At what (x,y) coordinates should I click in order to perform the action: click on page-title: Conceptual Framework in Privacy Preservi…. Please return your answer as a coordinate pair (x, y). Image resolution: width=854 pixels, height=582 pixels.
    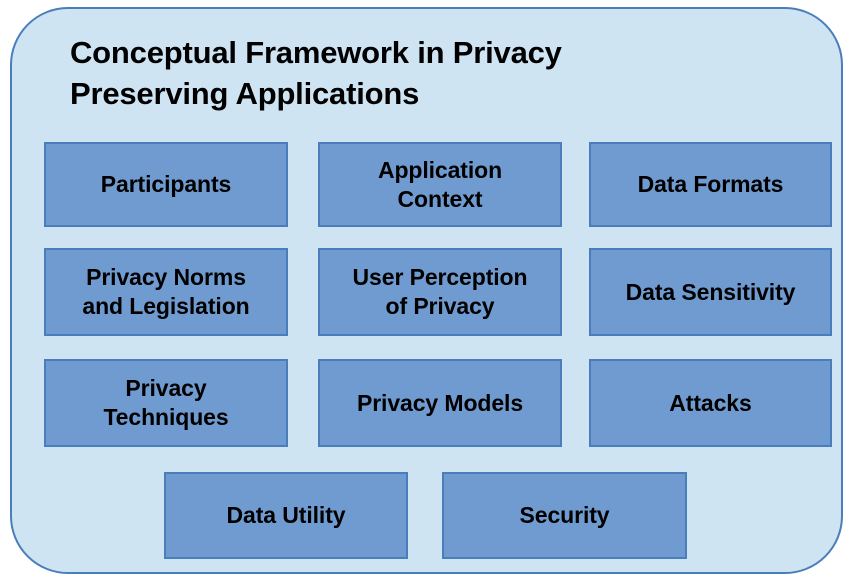
    Looking at the image, I should click on (316, 73).